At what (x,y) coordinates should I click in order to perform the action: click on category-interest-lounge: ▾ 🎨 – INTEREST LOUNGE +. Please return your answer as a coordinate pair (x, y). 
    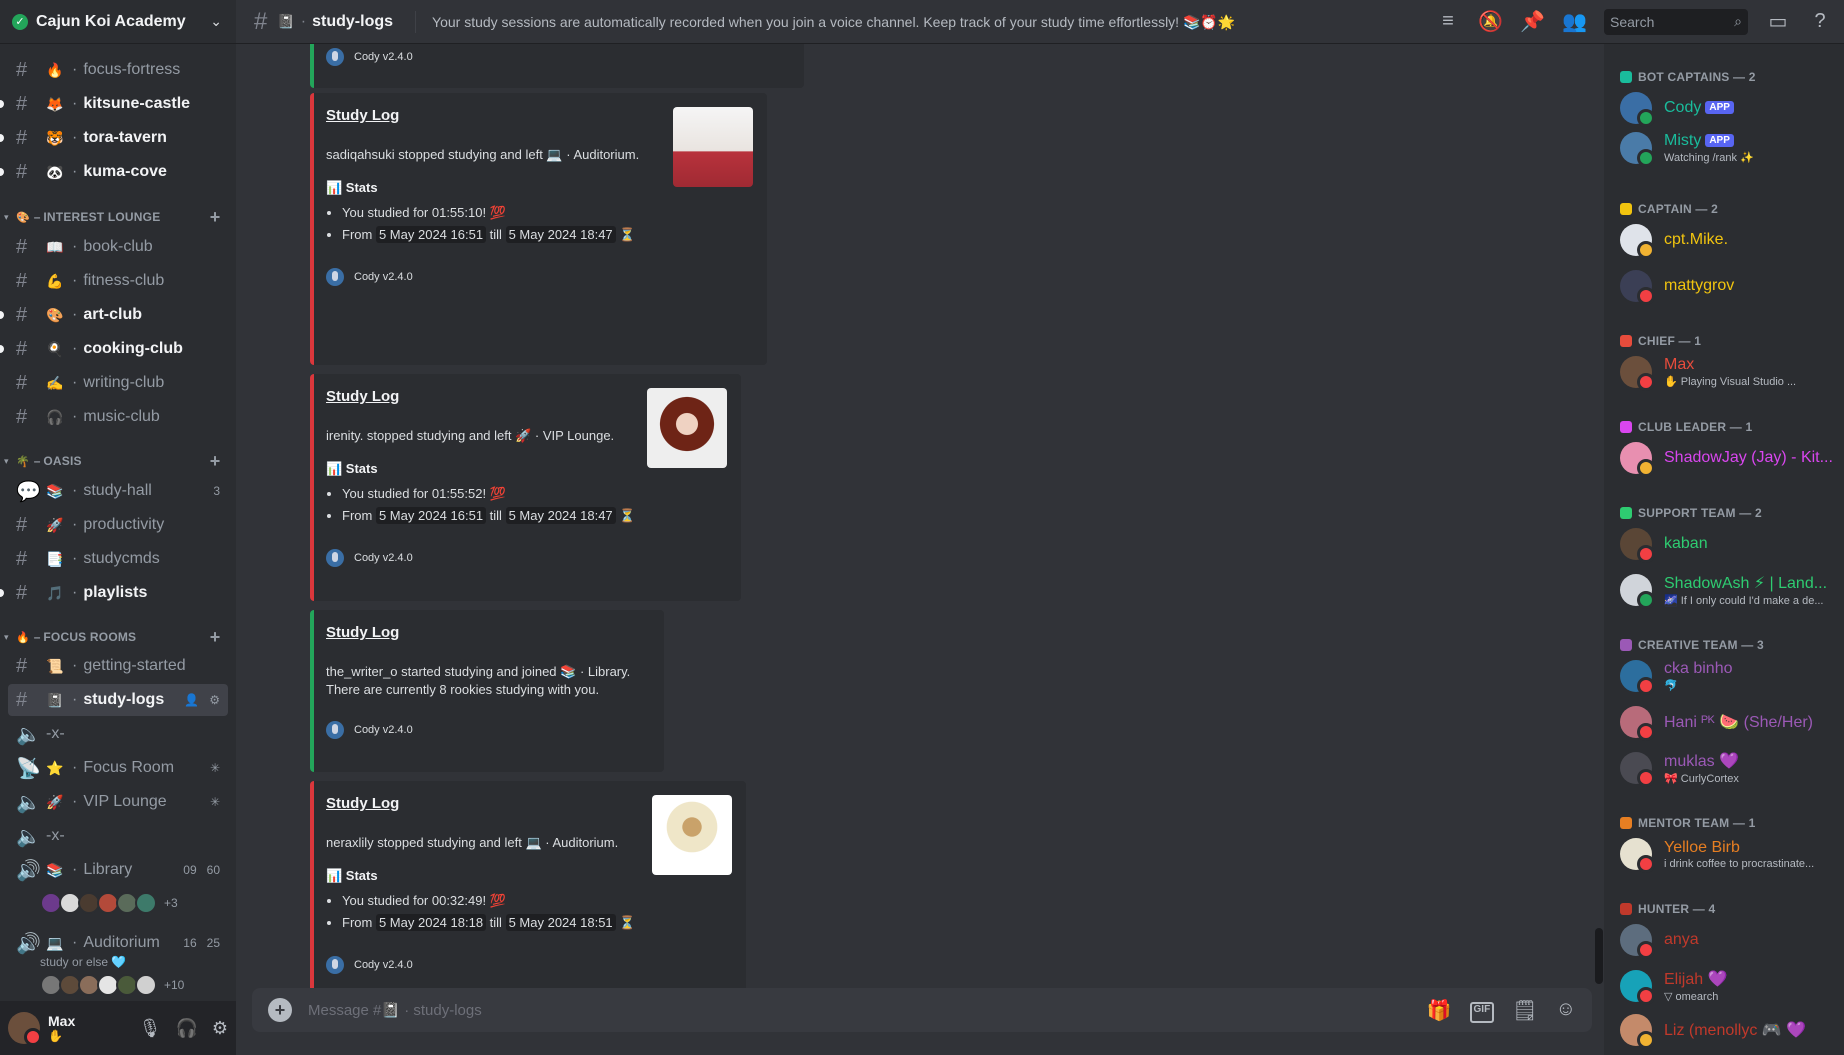
    Looking at the image, I should click on (114, 217).